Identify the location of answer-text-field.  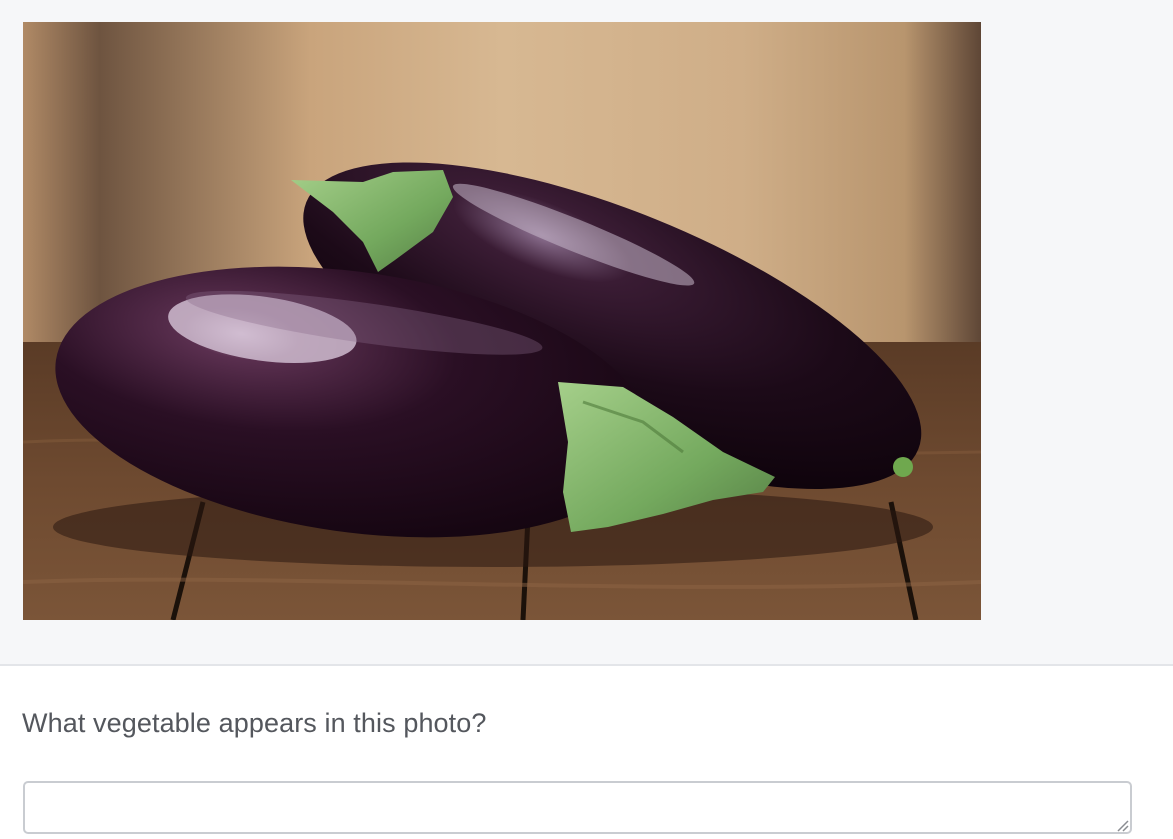
(577, 807).